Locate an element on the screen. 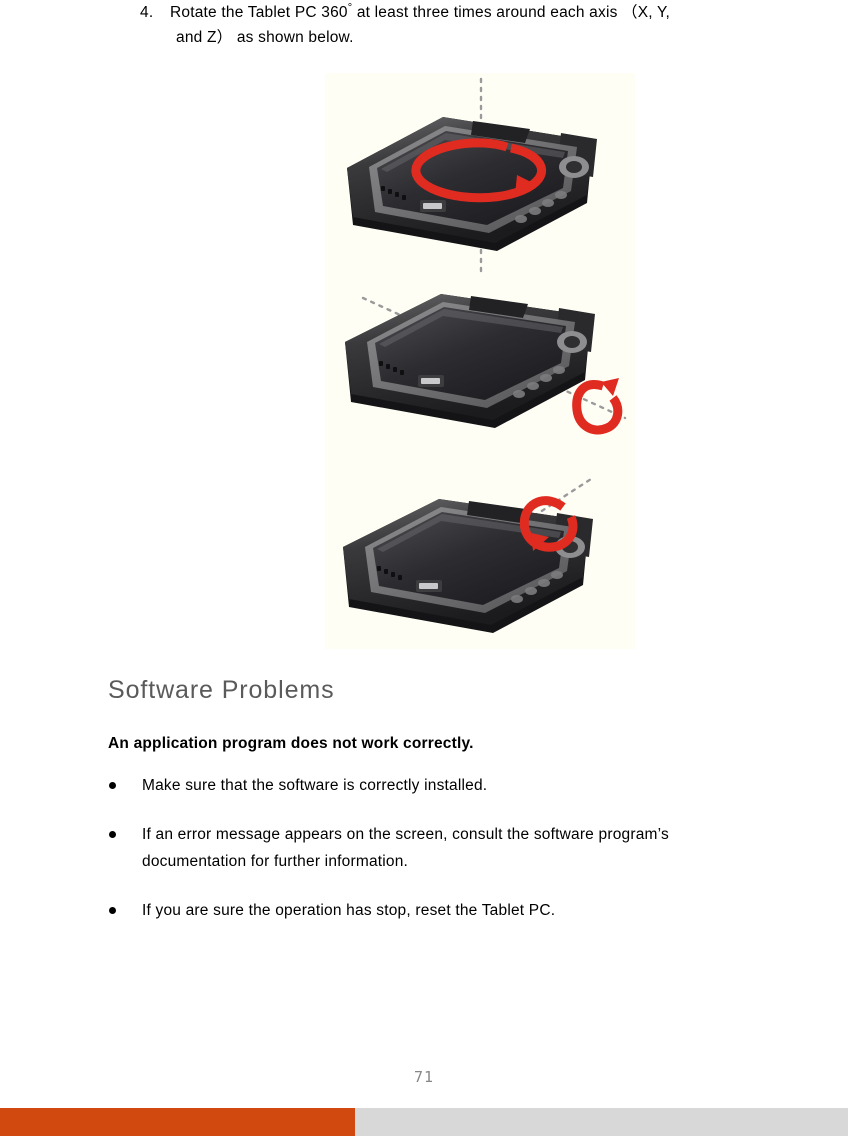 Image resolution: width=848 pixels, height=1136 pixels. step-line-2: and Z） as shown below. is located at coordinates (265, 37).